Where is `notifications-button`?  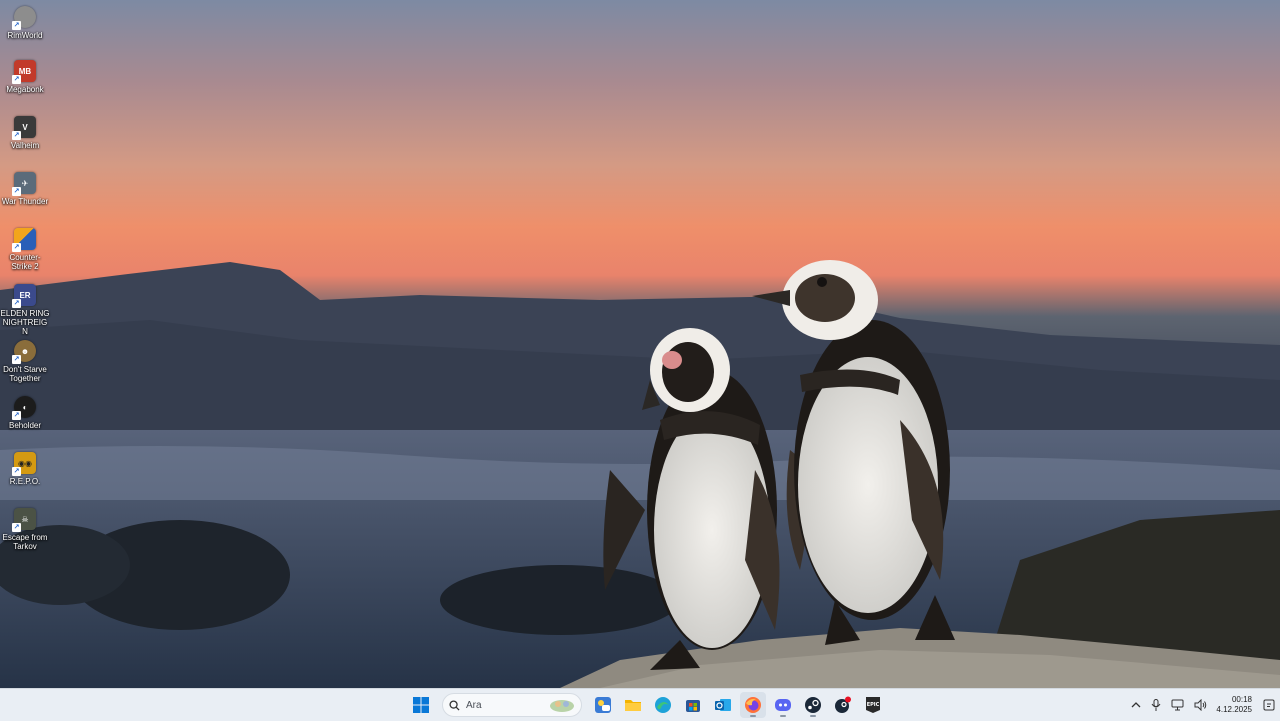
notifications-button is located at coordinates (1269, 705).